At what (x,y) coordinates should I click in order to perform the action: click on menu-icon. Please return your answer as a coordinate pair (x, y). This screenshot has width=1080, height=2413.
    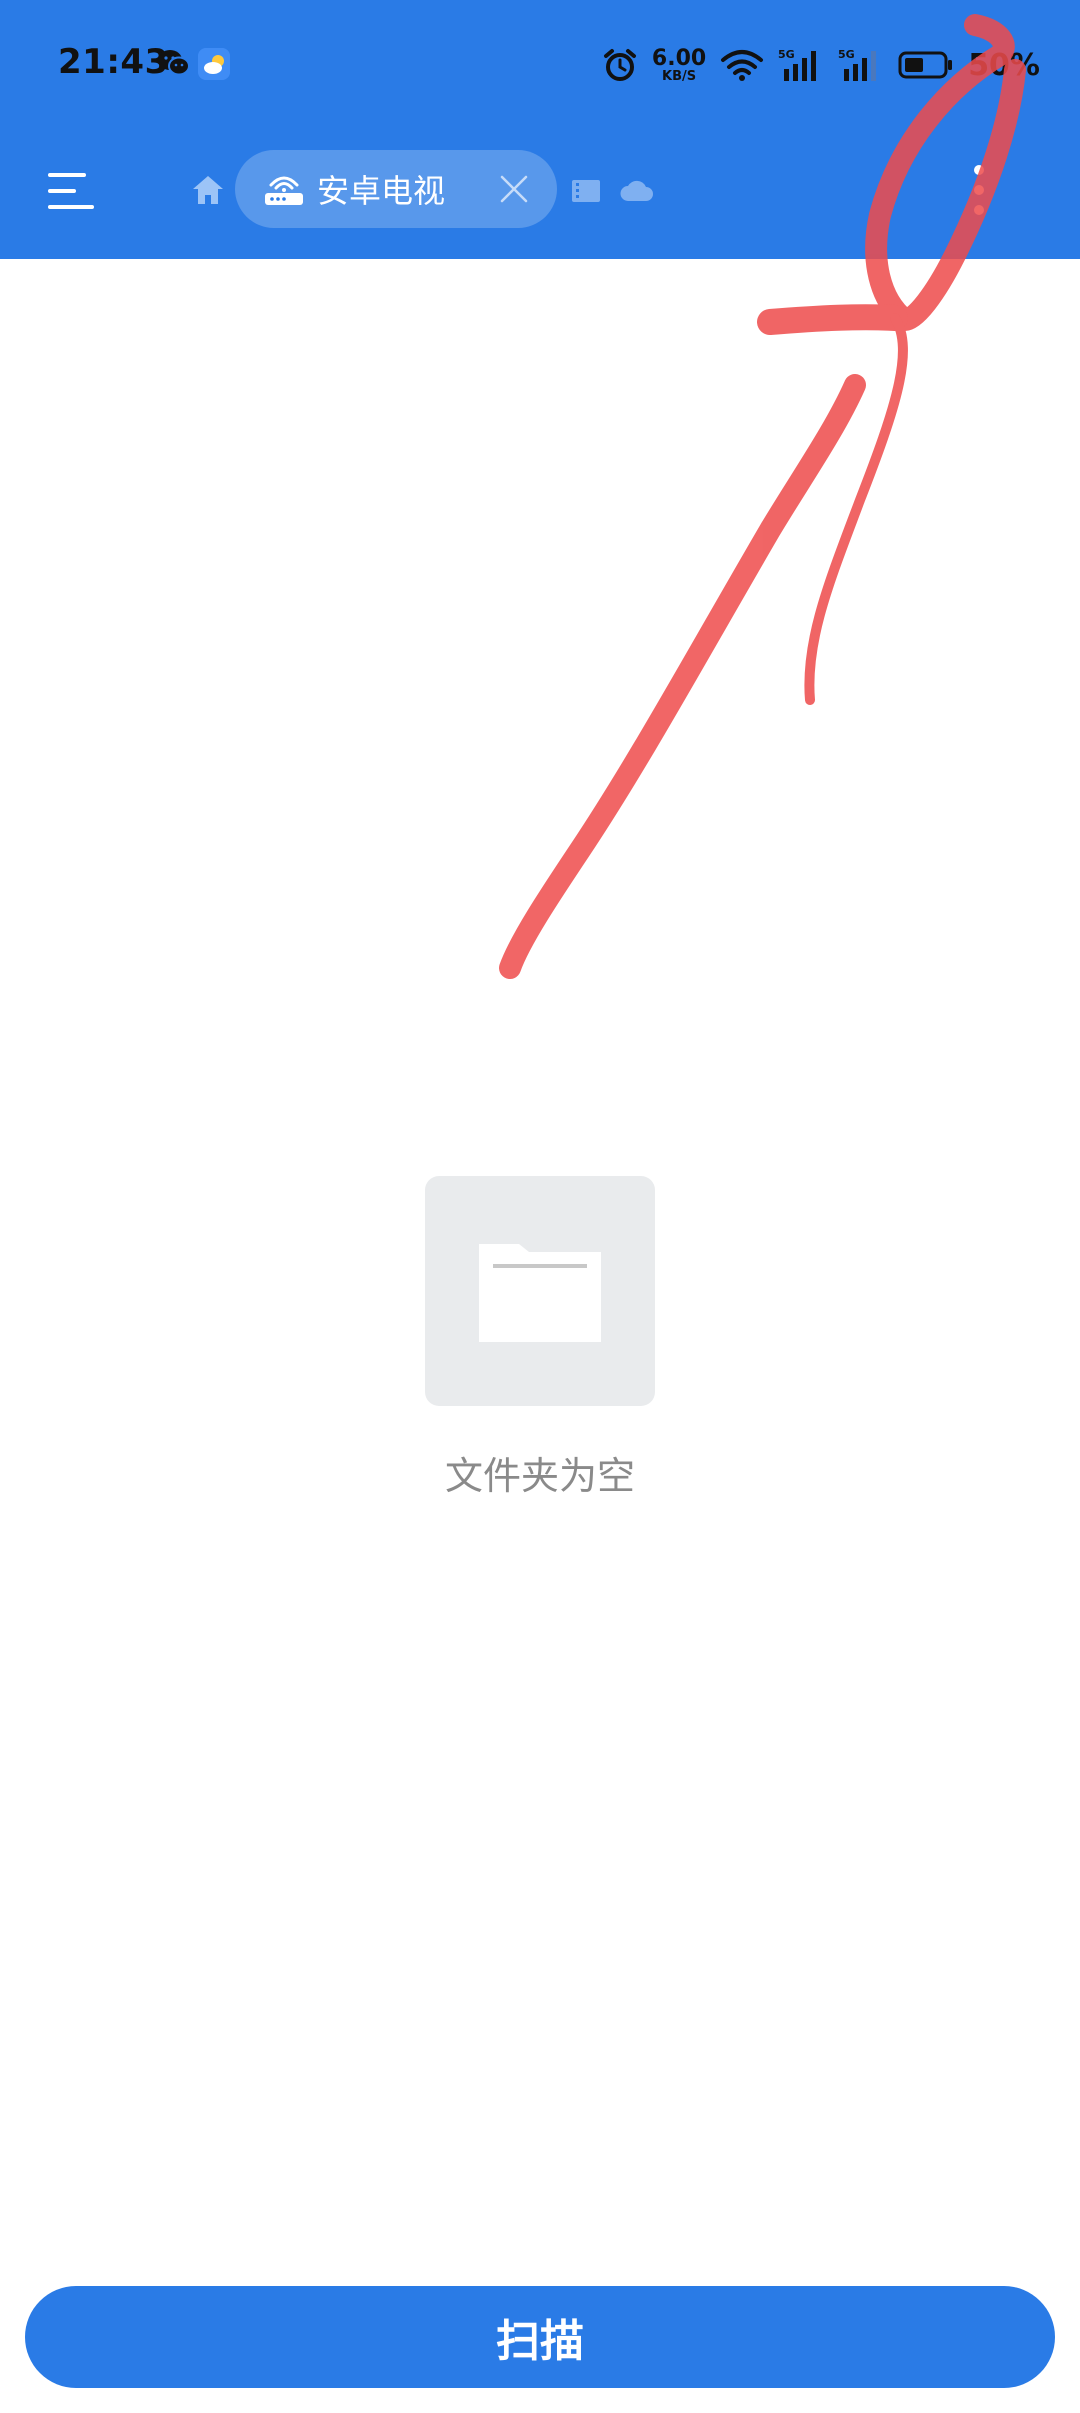
    Looking at the image, I should click on (71, 191).